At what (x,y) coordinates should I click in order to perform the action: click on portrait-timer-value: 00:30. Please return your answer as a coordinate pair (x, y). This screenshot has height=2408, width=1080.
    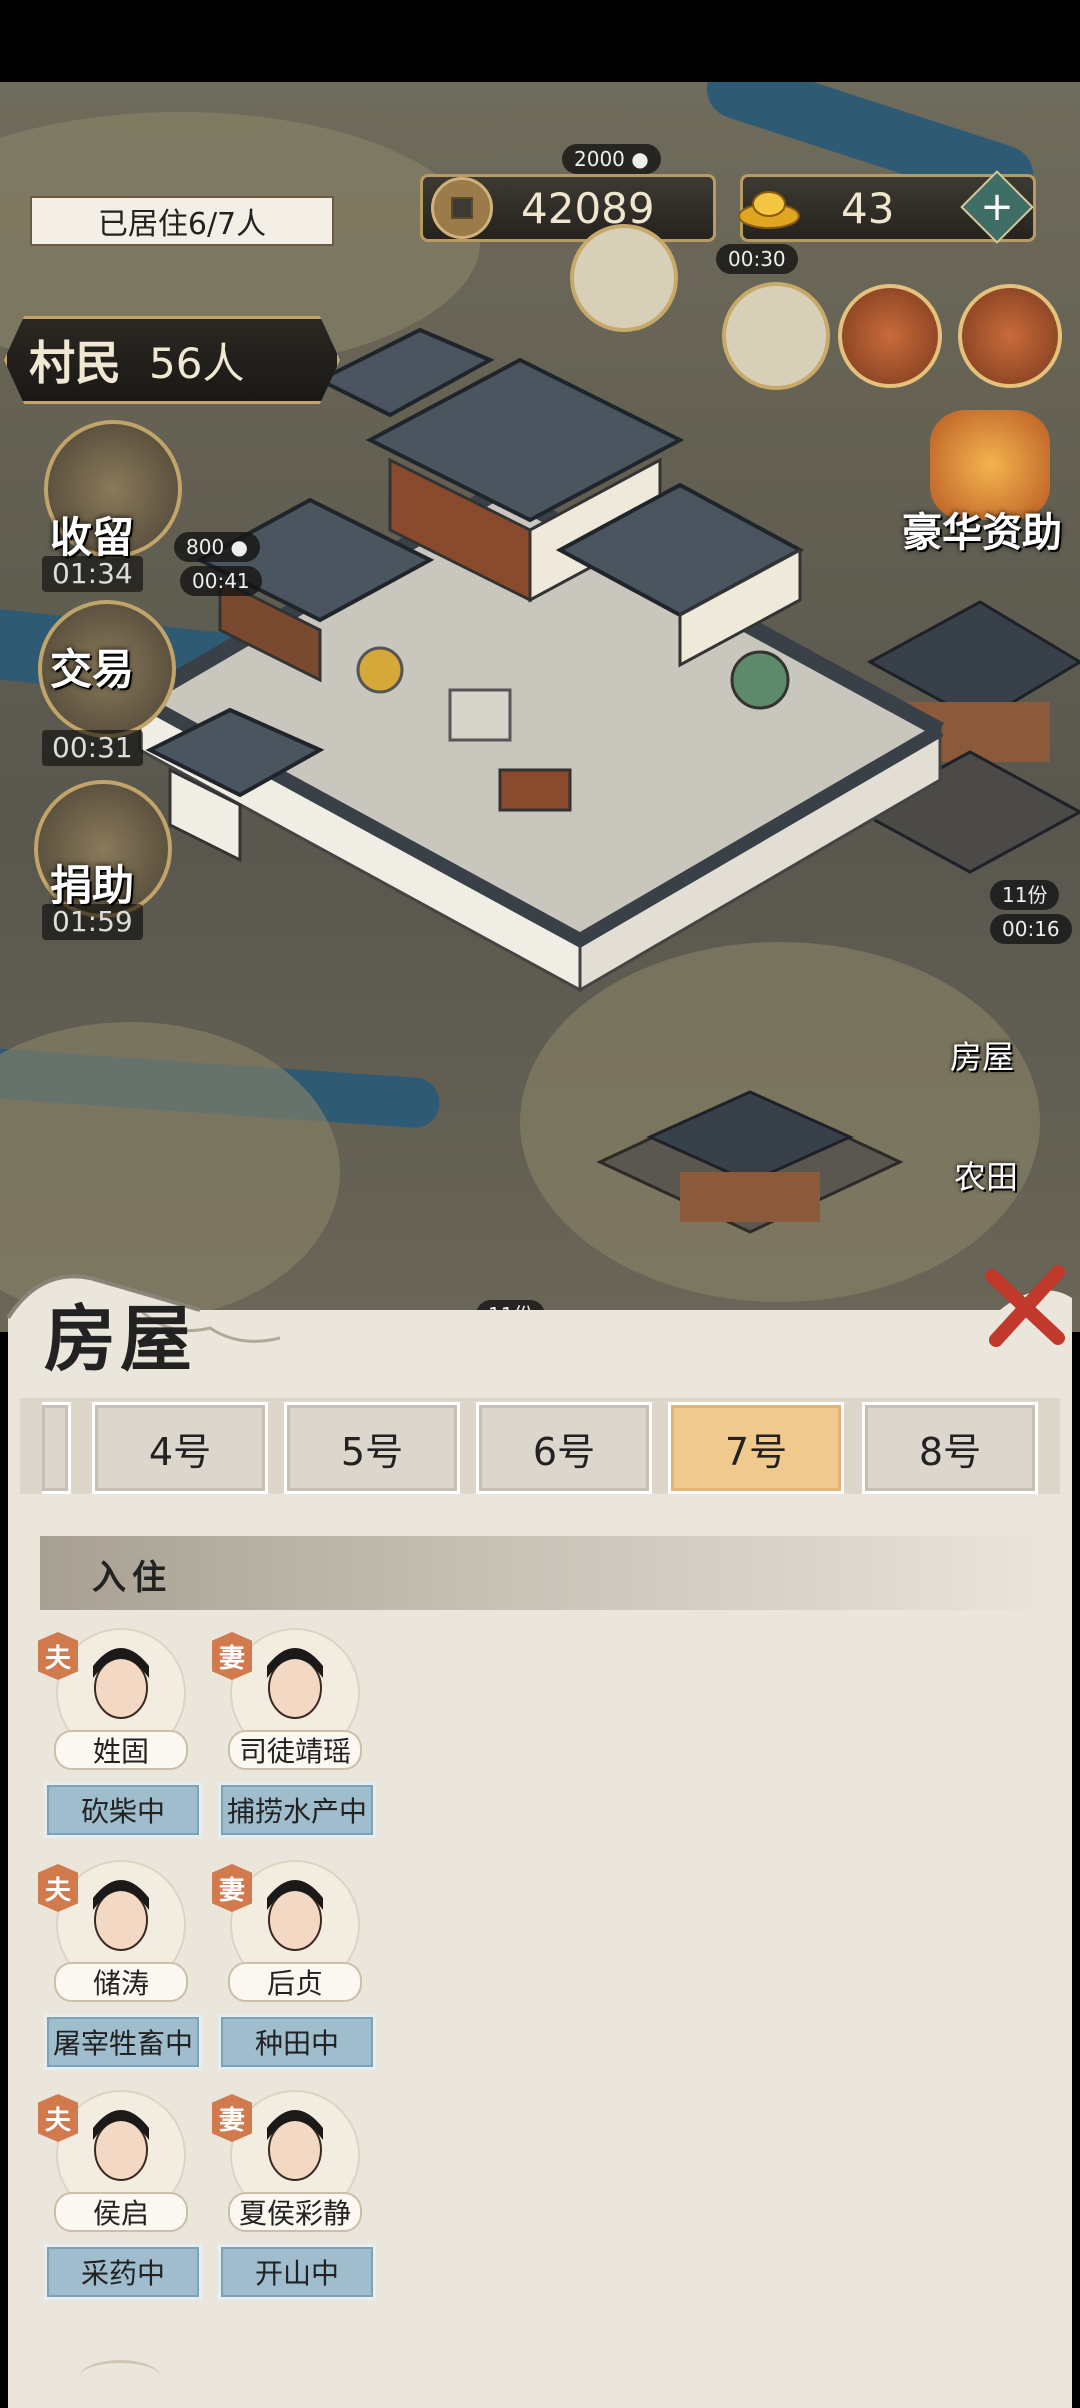
    Looking at the image, I should click on (757, 259).